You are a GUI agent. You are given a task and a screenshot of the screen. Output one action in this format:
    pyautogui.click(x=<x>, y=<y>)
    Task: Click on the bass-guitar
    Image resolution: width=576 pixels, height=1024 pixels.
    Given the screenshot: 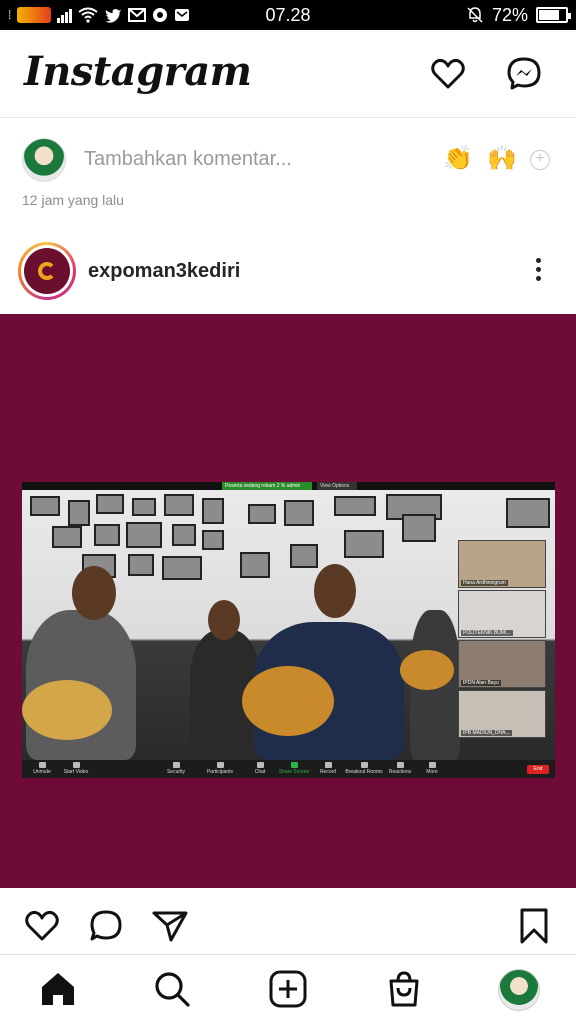 What is the action you would take?
    pyautogui.click(x=67, y=710)
    